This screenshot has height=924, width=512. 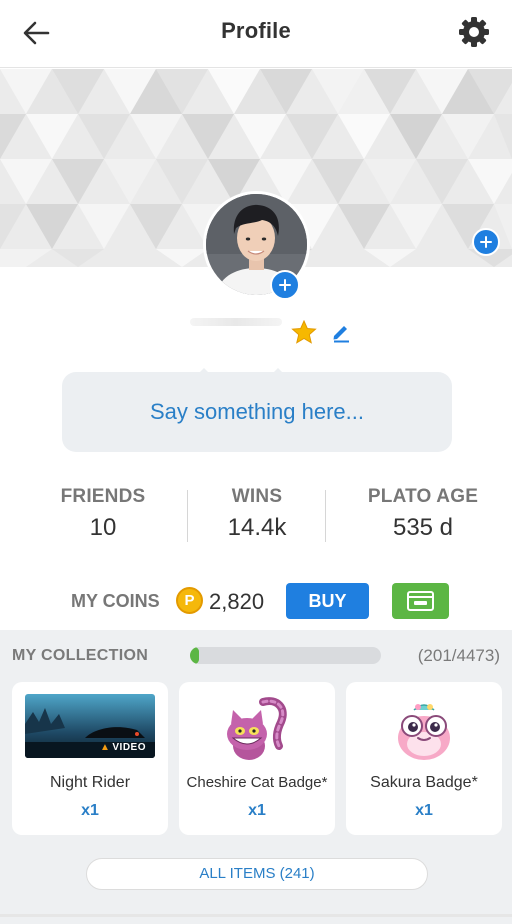 What do you see at coordinates (103, 527) in the screenshot?
I see `stat-value: 10` at bounding box center [103, 527].